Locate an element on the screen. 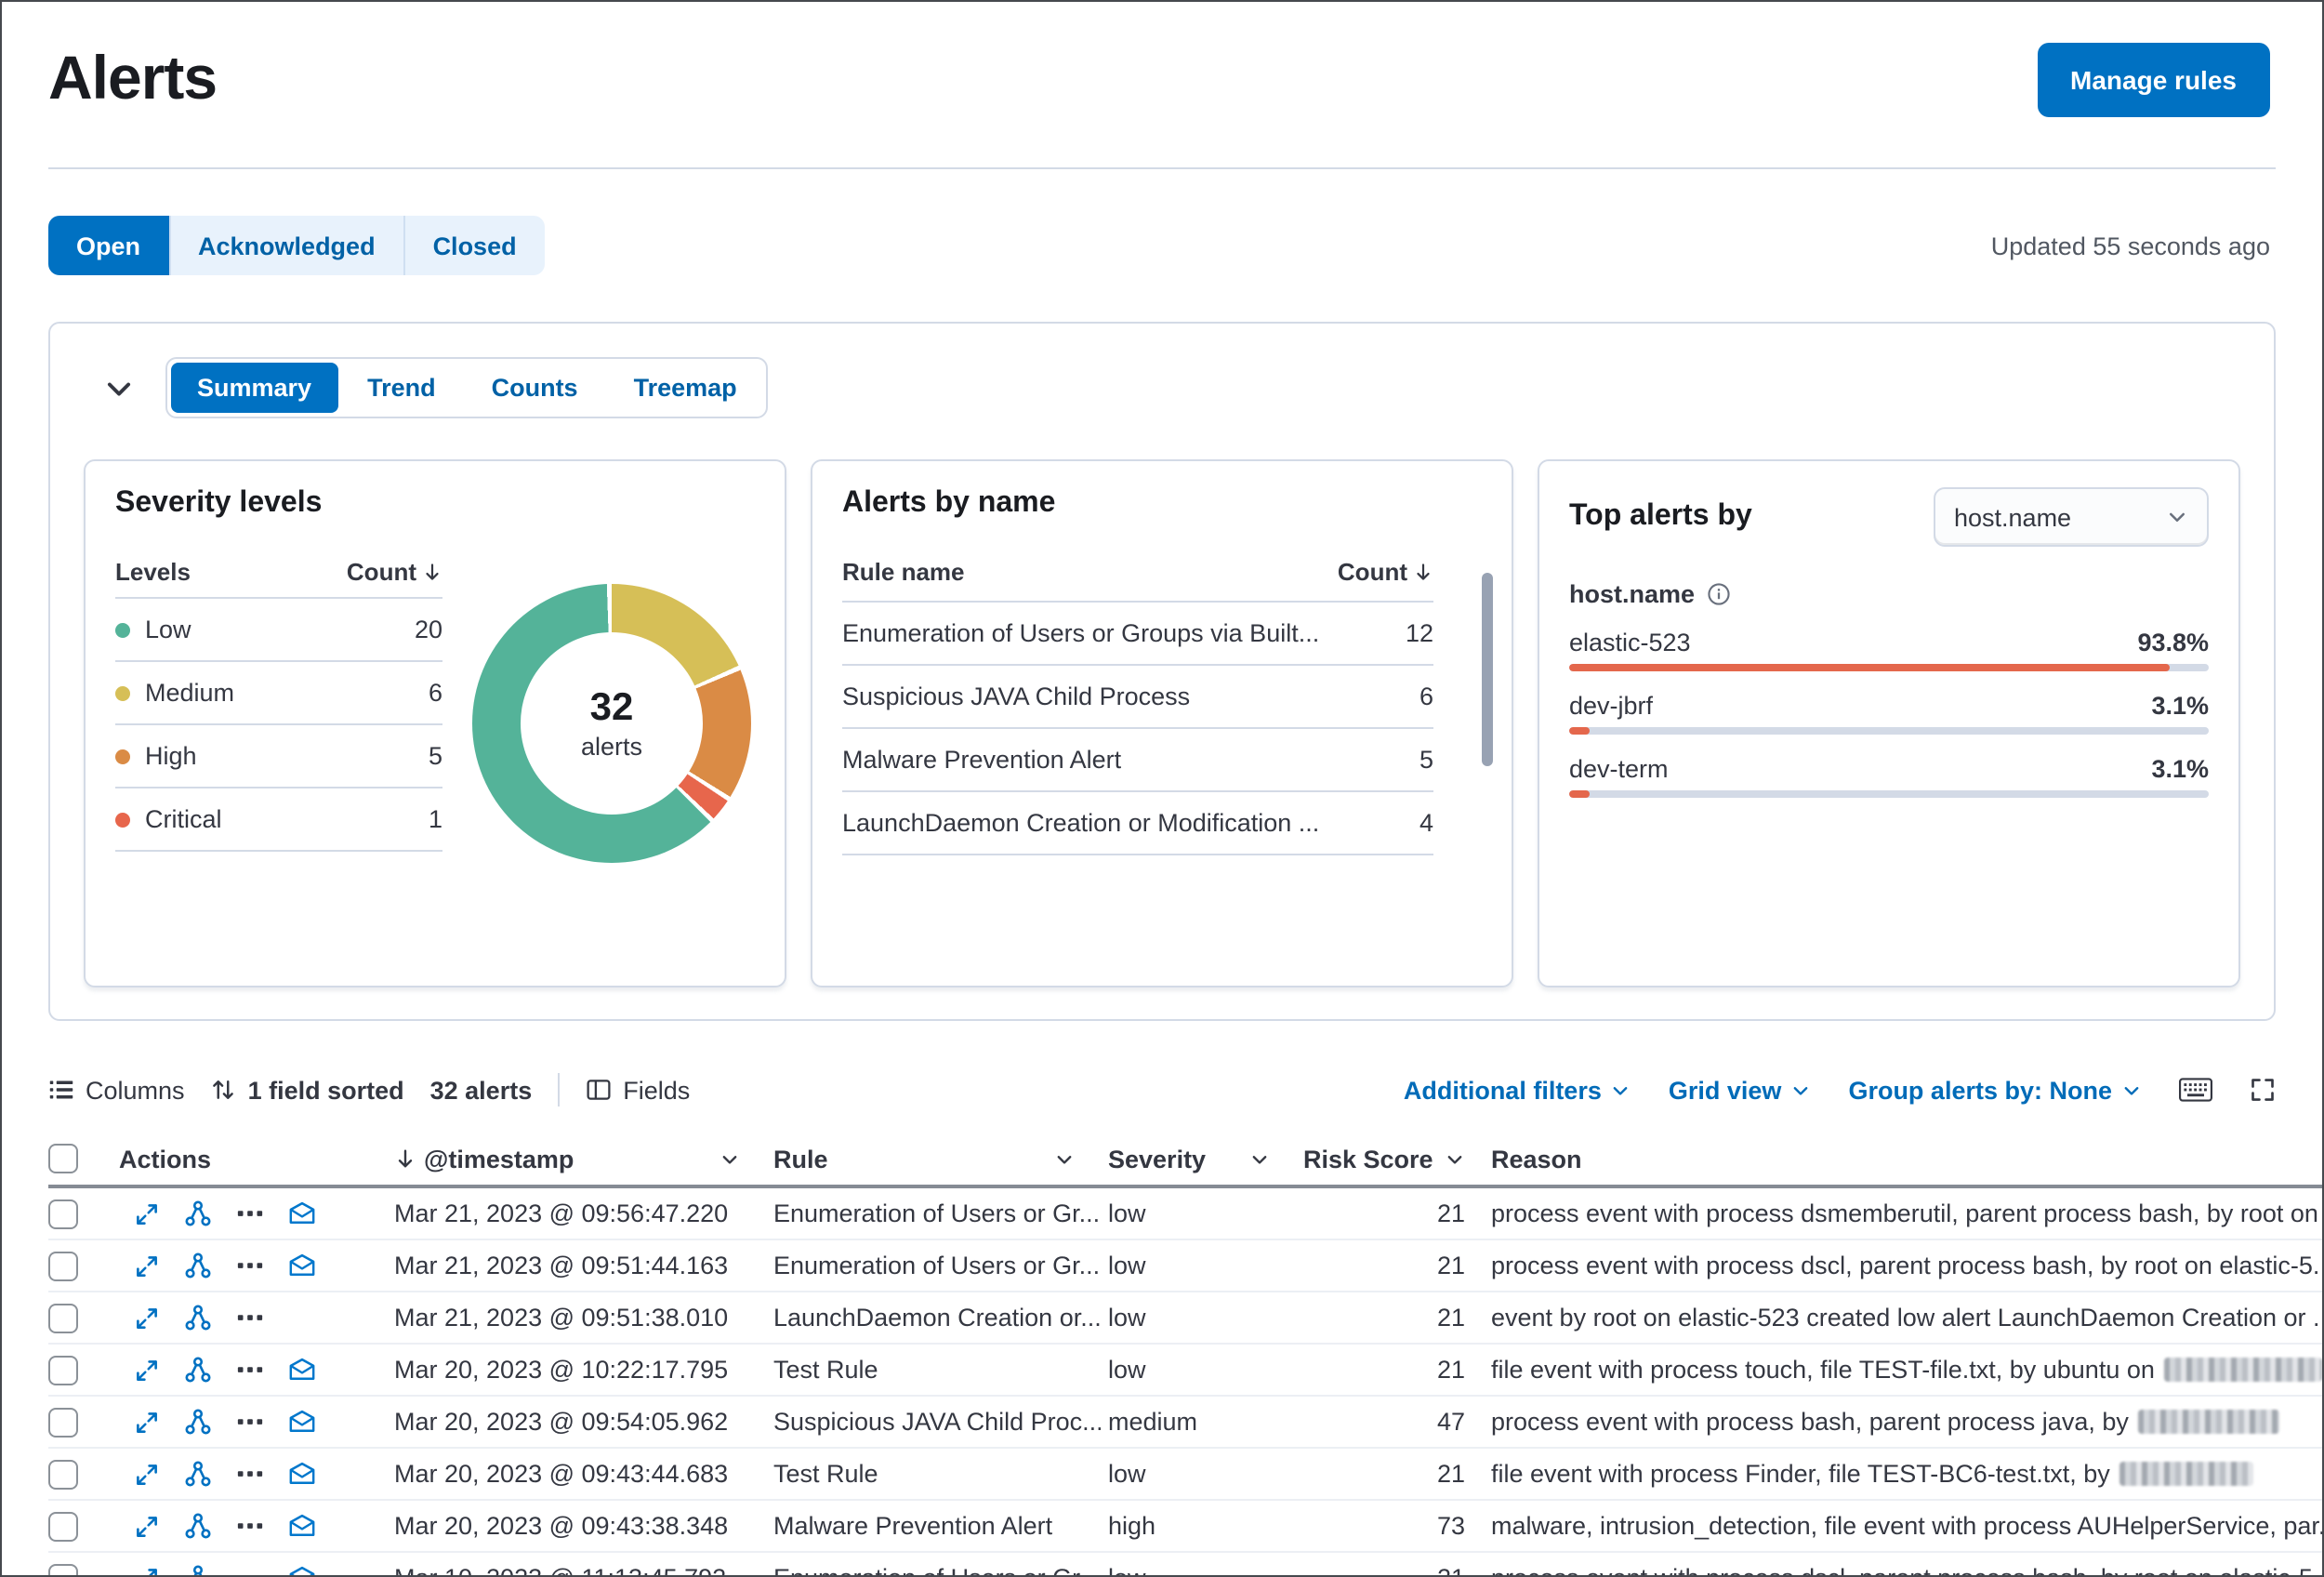 This screenshot has height=1577, width=2324. manage-rules-button: Manage rules is located at coordinates (2153, 80).